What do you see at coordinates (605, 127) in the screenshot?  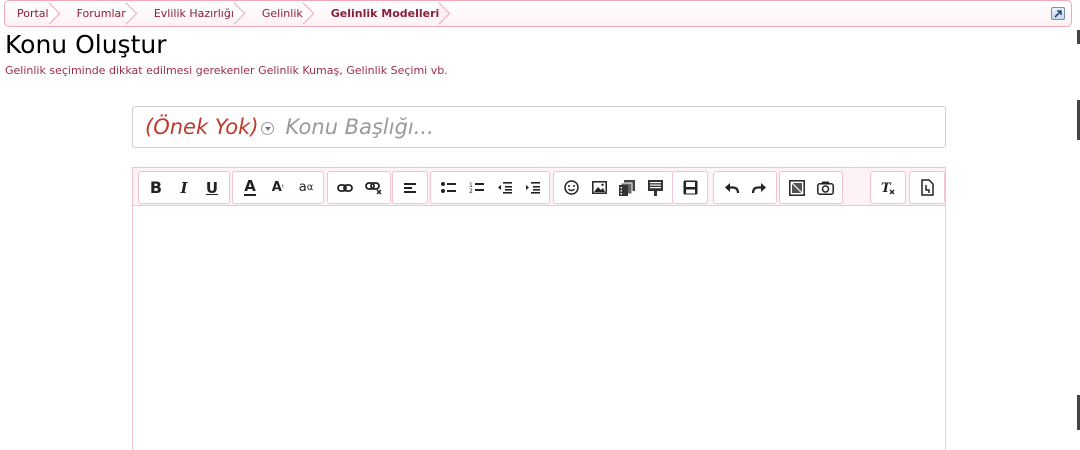 I see `thread-title-input` at bounding box center [605, 127].